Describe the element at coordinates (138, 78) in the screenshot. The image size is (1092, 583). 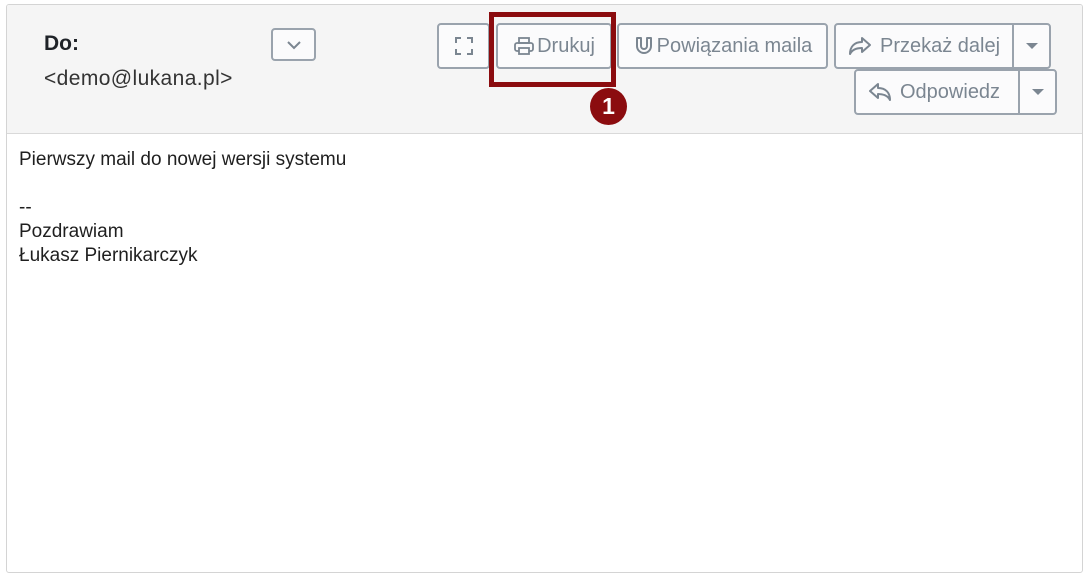
I see `recipient-email: <demo@lukana.pl>` at that location.